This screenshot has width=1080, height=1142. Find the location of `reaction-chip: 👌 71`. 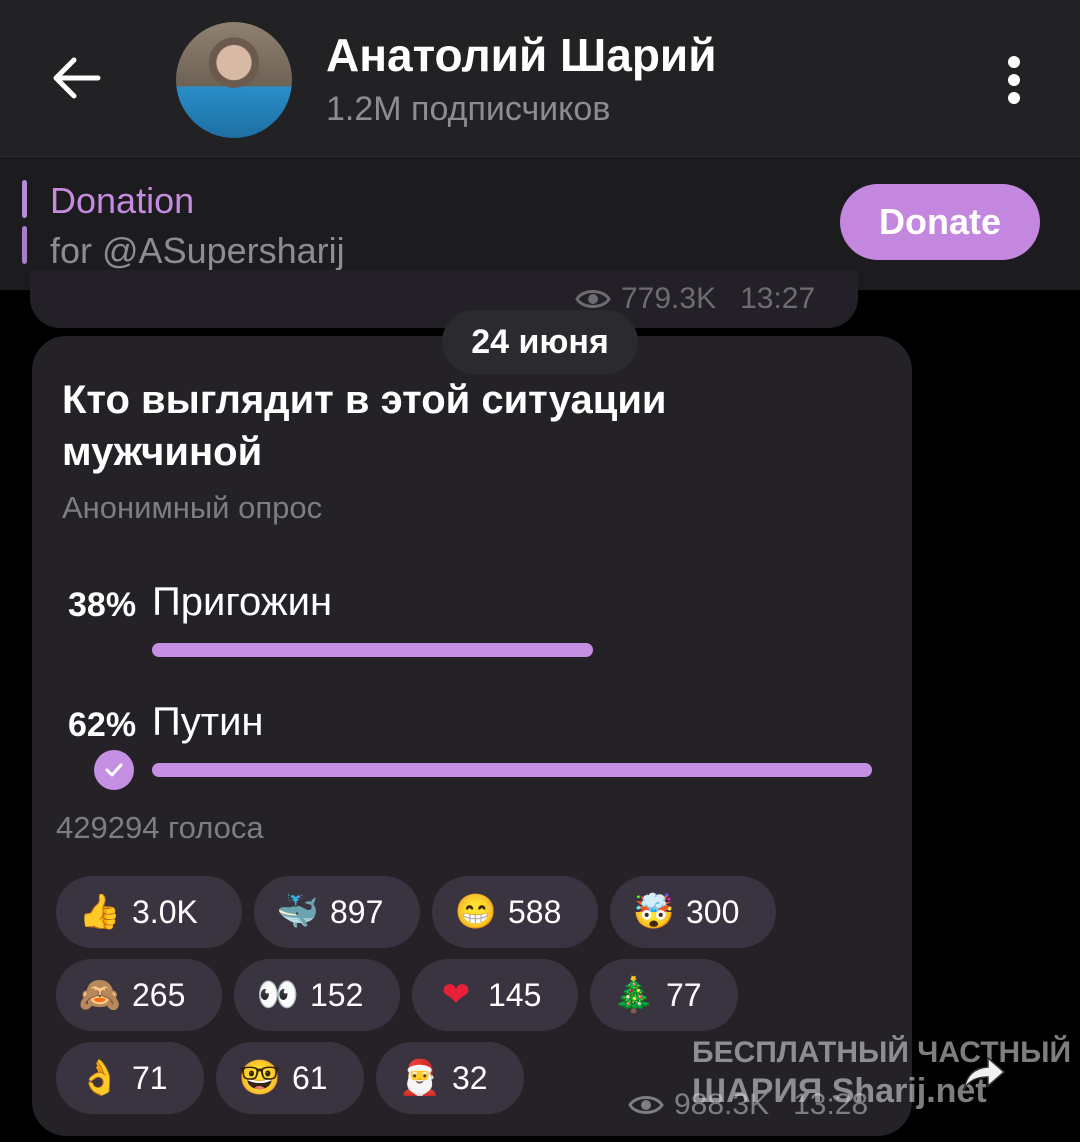

reaction-chip: 👌 71 is located at coordinates (130, 1078).